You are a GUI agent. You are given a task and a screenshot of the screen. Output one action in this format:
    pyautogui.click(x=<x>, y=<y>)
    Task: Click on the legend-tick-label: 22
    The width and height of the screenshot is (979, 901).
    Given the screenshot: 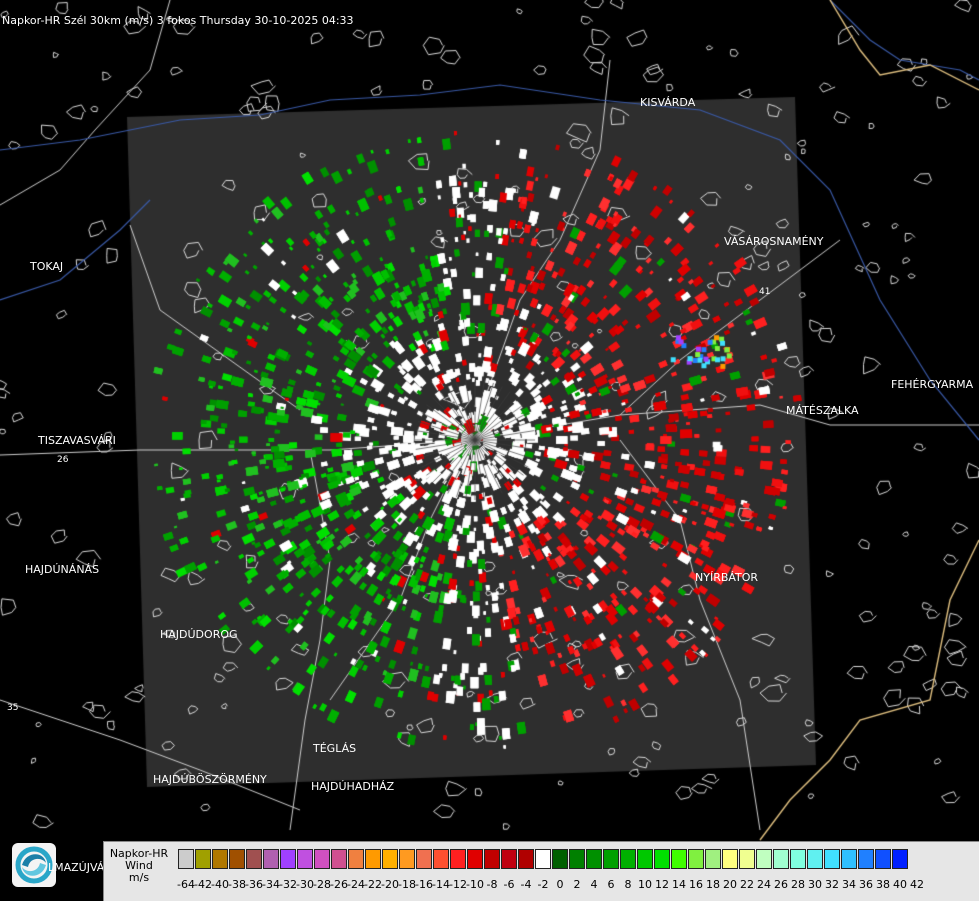 What is the action you would take?
    pyautogui.click(x=747, y=884)
    